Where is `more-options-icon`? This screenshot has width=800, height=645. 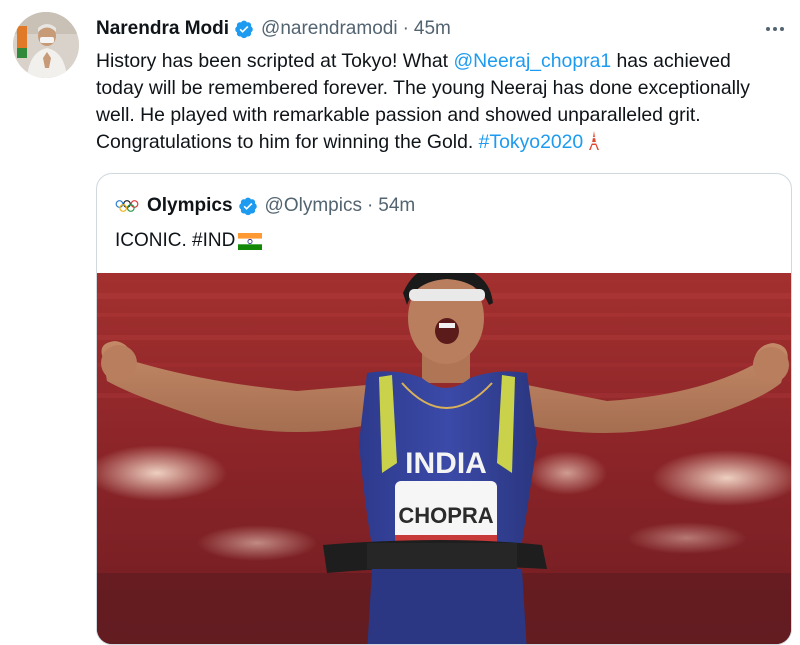
more-options-icon is located at coordinates (775, 29).